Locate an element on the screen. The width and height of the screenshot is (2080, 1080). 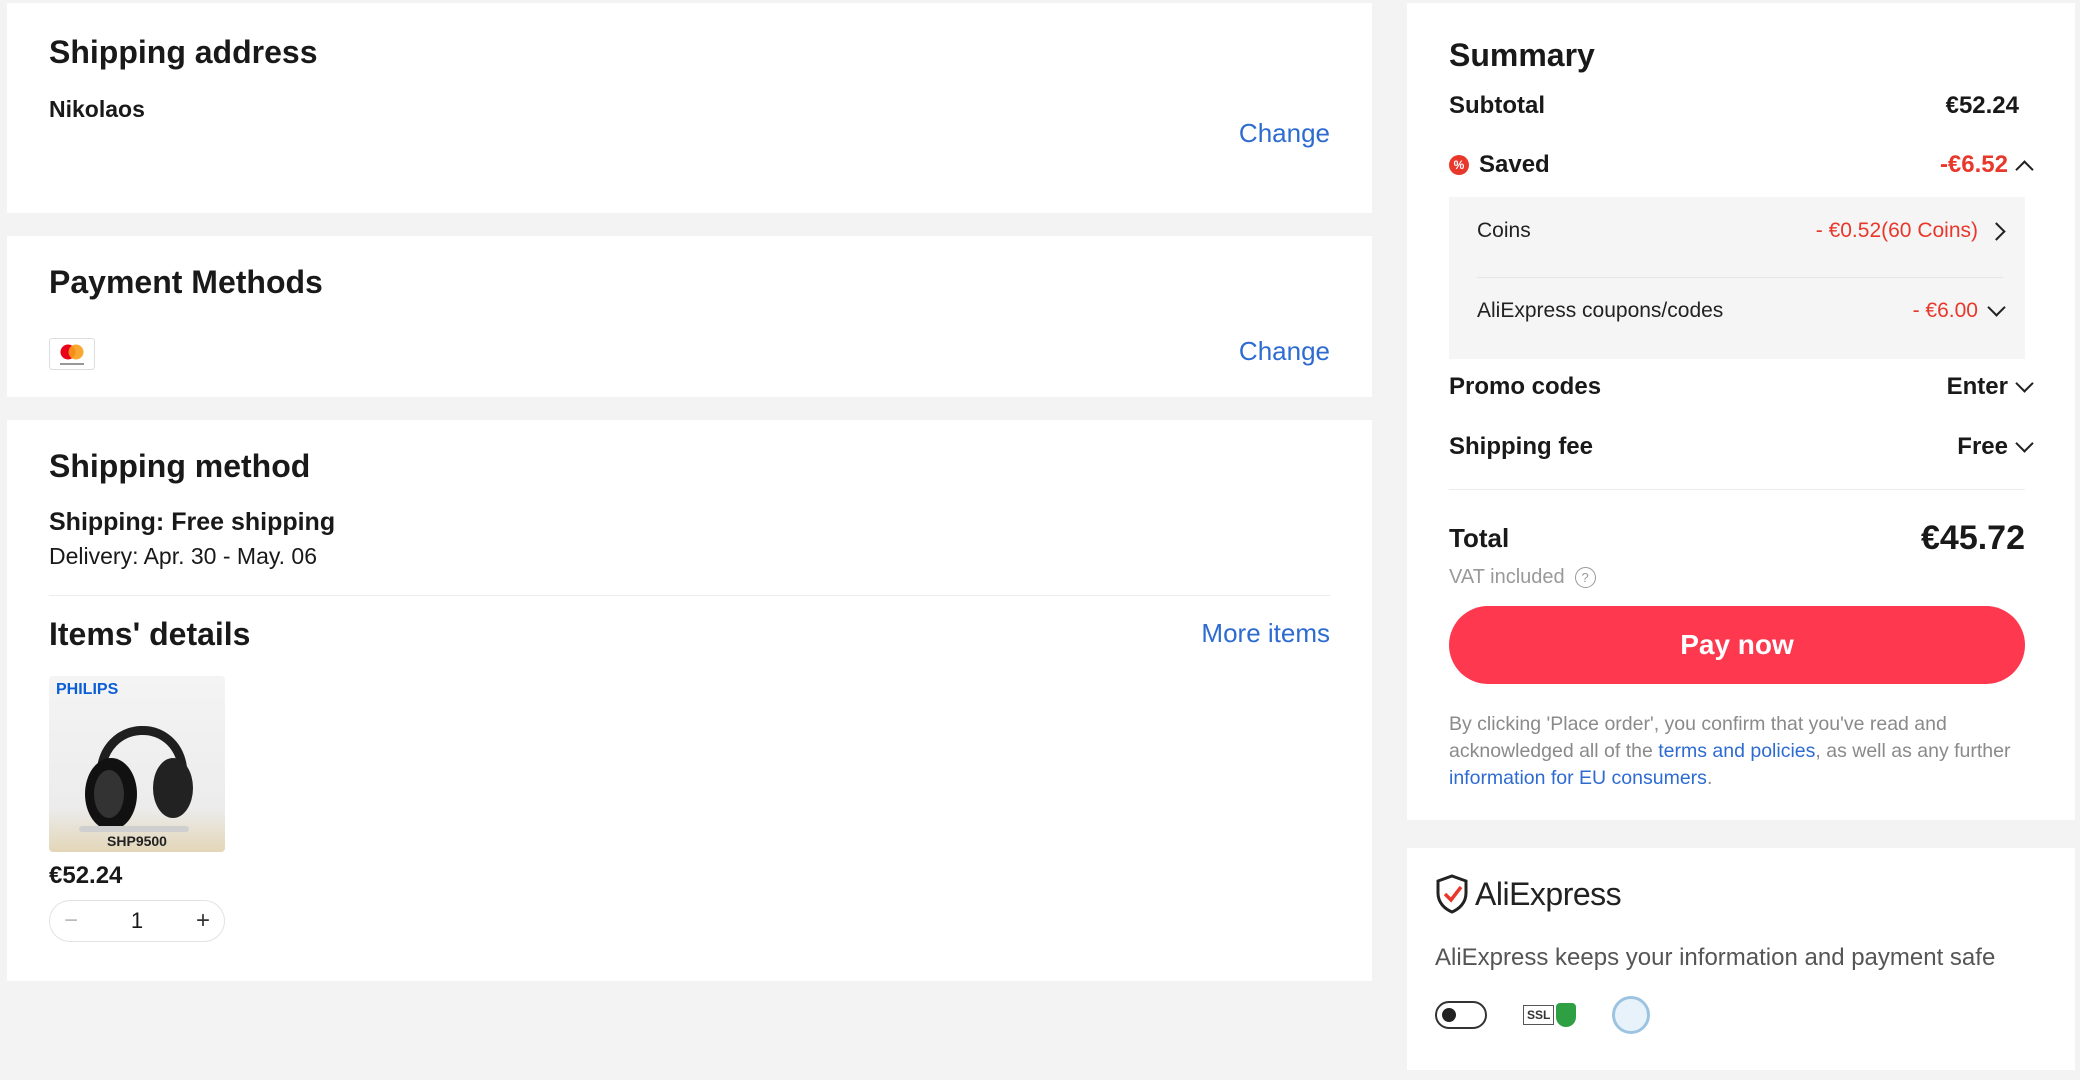
payment-methods-title: Payment Methods is located at coordinates (186, 282).